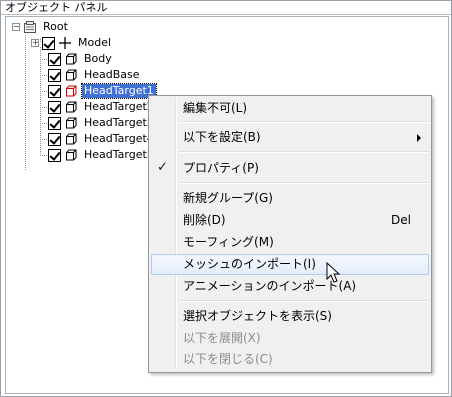  Describe the element at coordinates (71, 91) in the screenshot. I see `cube-red-icon` at that location.